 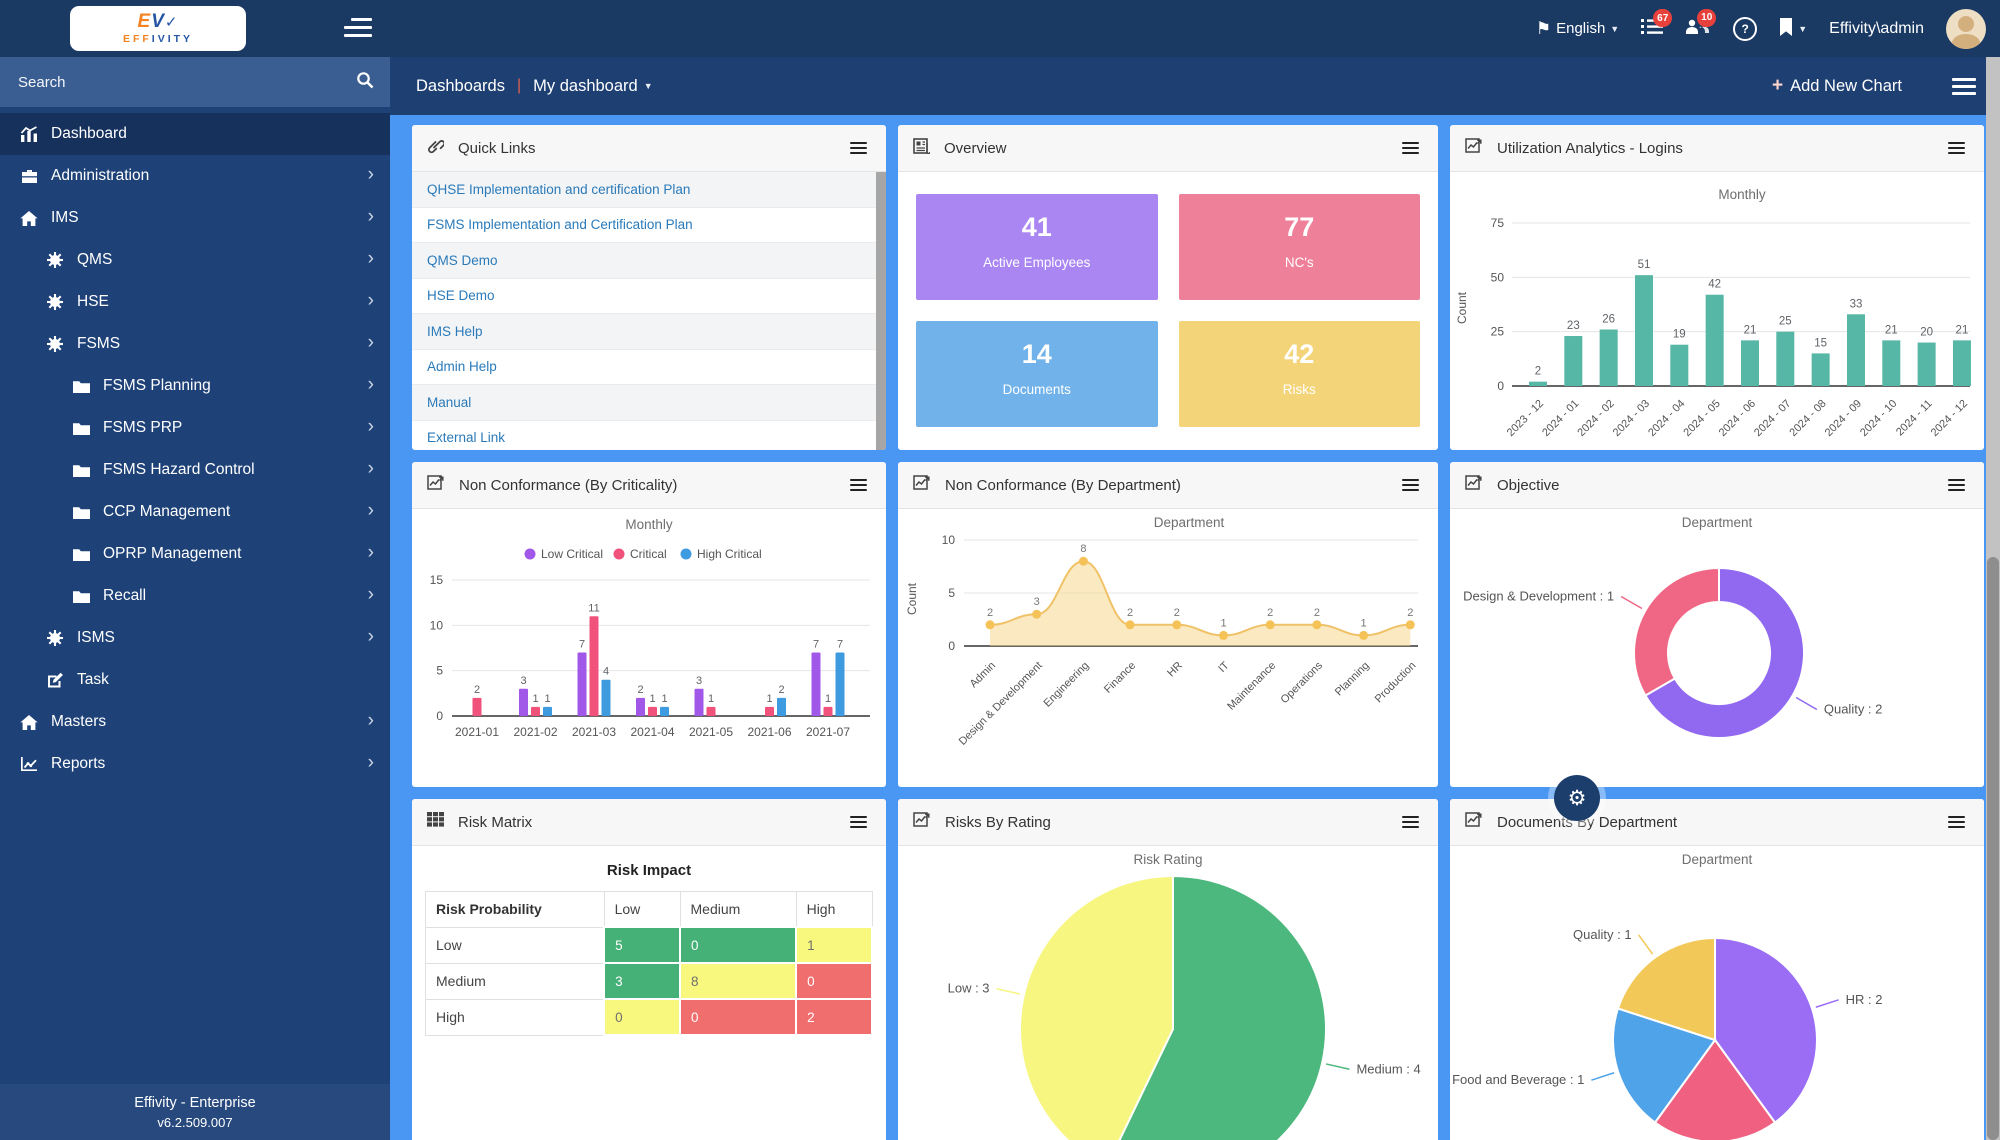 I want to click on users-button: 10, so click(x=1701, y=24).